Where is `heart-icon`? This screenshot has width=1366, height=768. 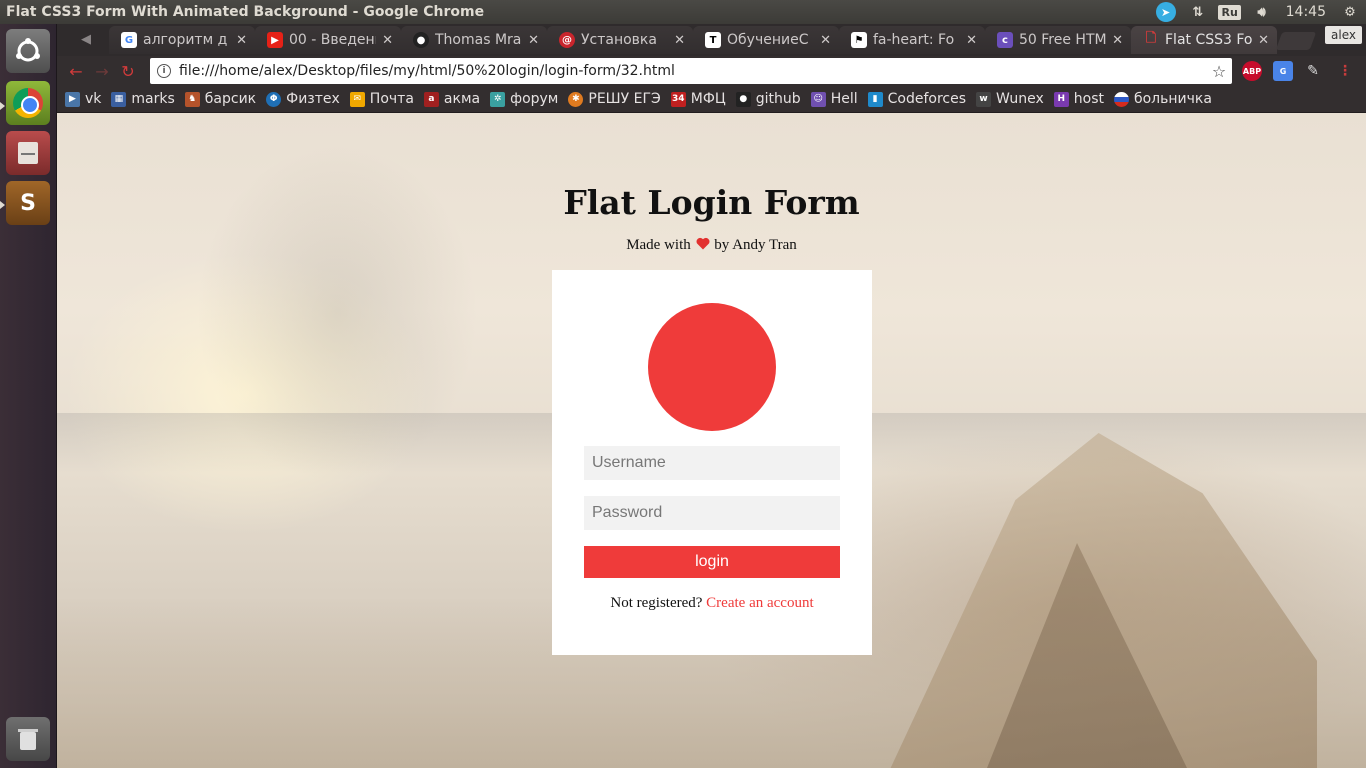
heart-icon is located at coordinates (702, 243).